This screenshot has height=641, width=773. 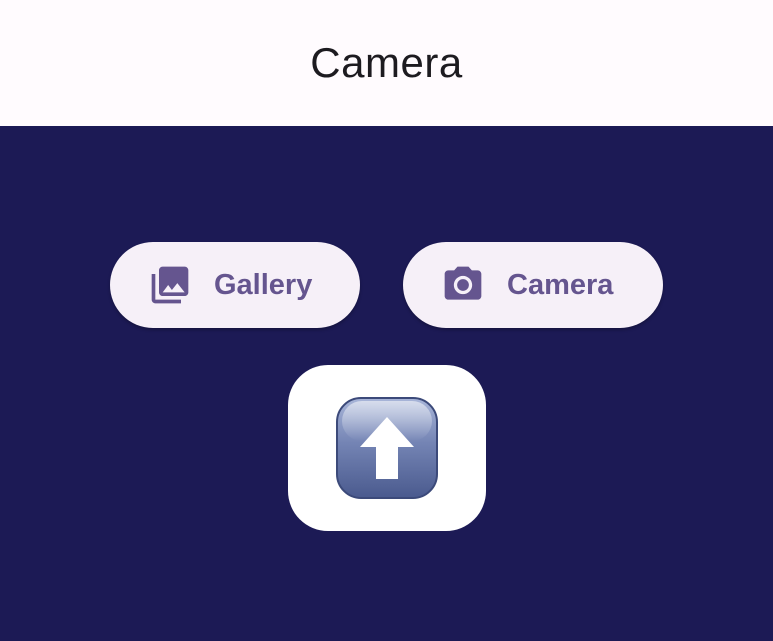 What do you see at coordinates (170, 285) in the screenshot?
I see `photo-library-icon` at bounding box center [170, 285].